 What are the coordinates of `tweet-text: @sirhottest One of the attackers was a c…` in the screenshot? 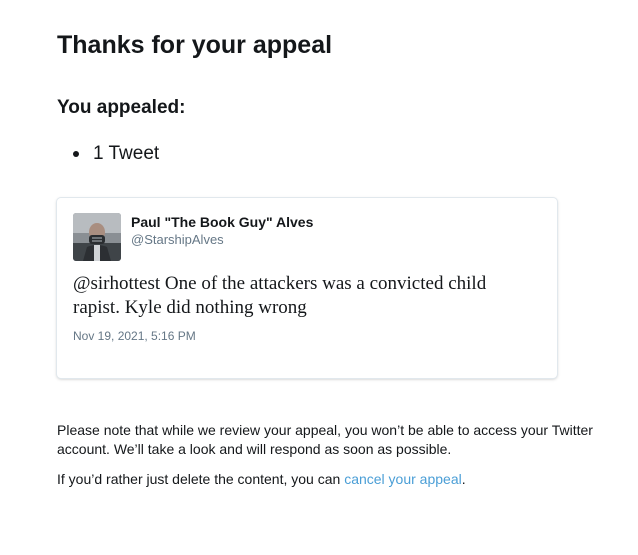 It's located at (280, 295).